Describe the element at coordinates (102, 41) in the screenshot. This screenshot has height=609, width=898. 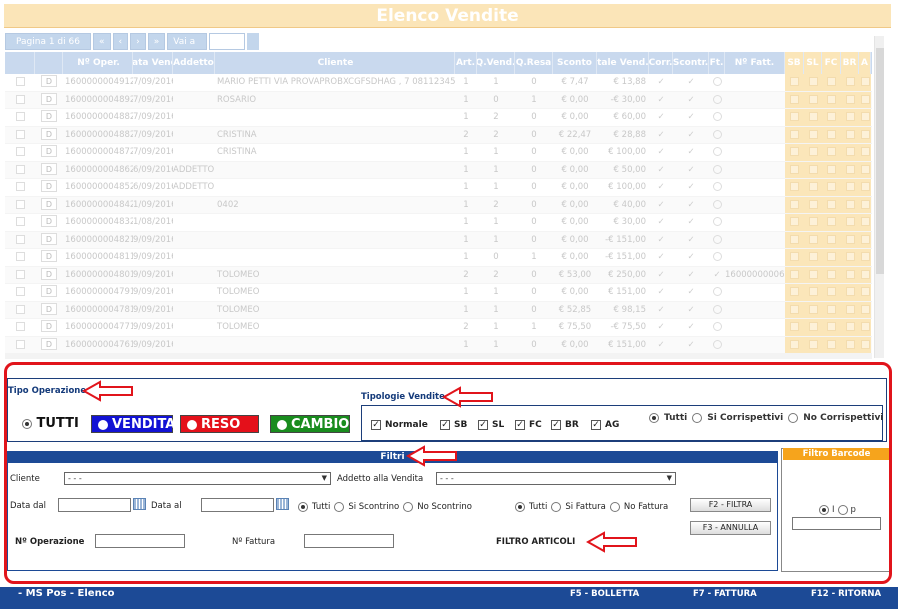
I see `first-page-button: «` at that location.